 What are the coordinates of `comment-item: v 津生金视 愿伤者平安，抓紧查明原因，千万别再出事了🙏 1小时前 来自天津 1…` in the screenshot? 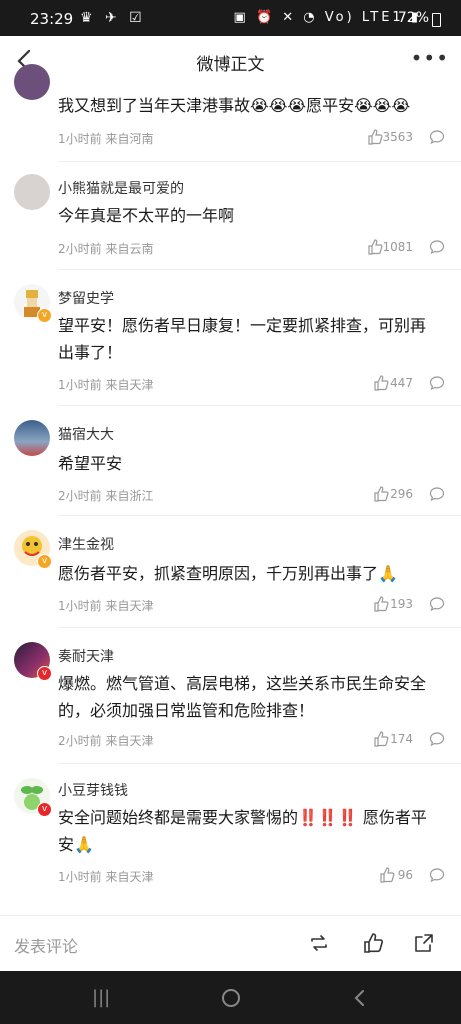 It's located at (230, 572).